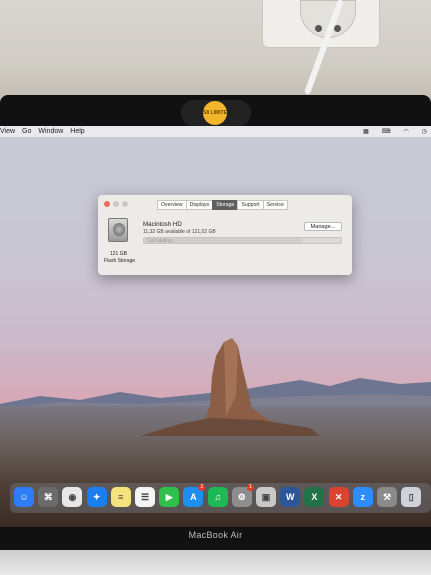  I want to click on close-button, so click(107, 204).